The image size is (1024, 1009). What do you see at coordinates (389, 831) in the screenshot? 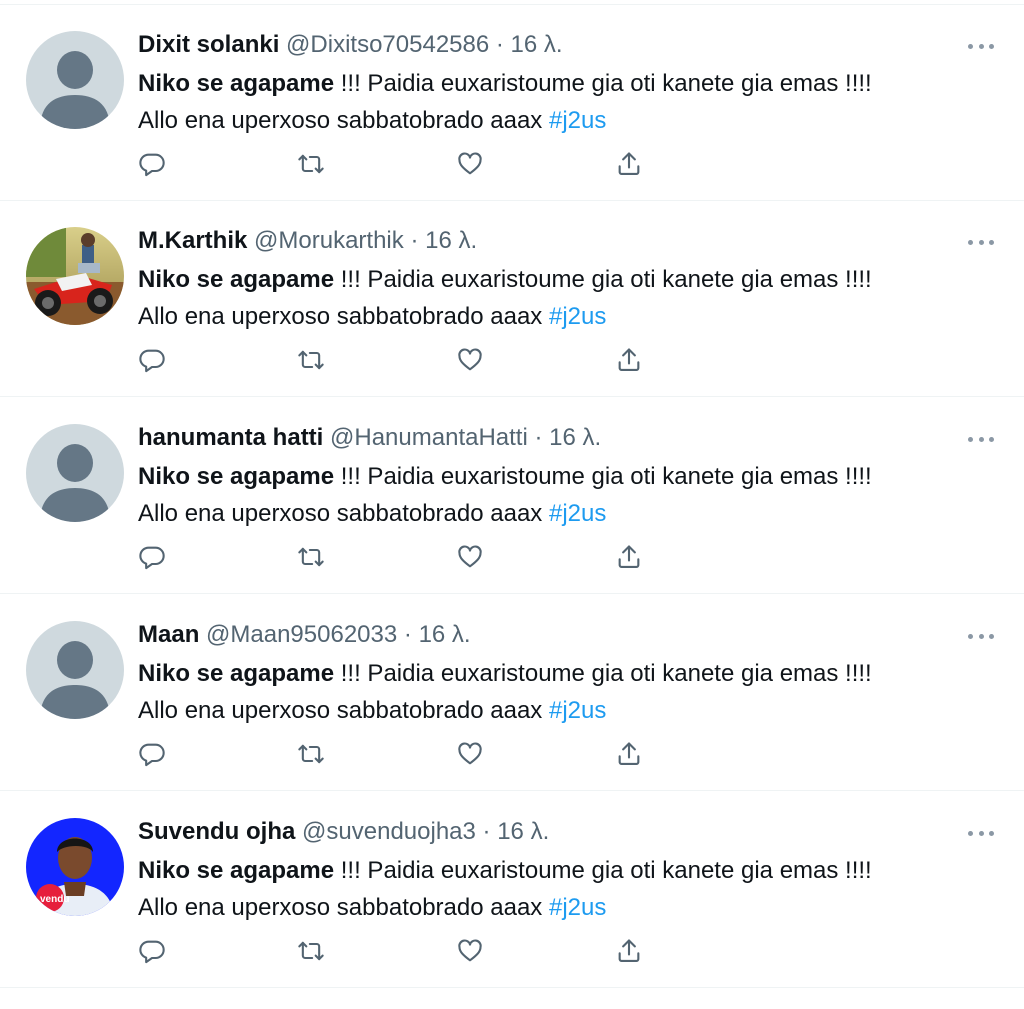
I see `user-handle: @suvenduojha3` at bounding box center [389, 831].